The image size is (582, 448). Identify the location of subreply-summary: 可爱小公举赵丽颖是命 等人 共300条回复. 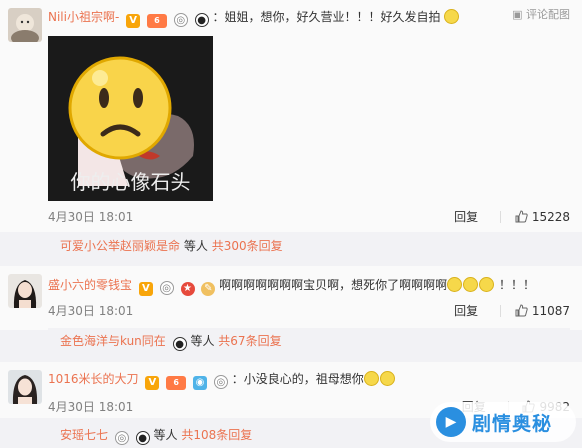
(309, 246).